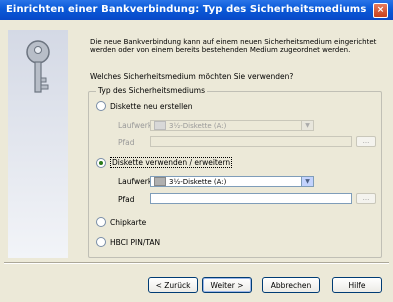  I want to click on drive-select-new-disk: 3½-Diskette (A:) ▼, so click(232, 125).